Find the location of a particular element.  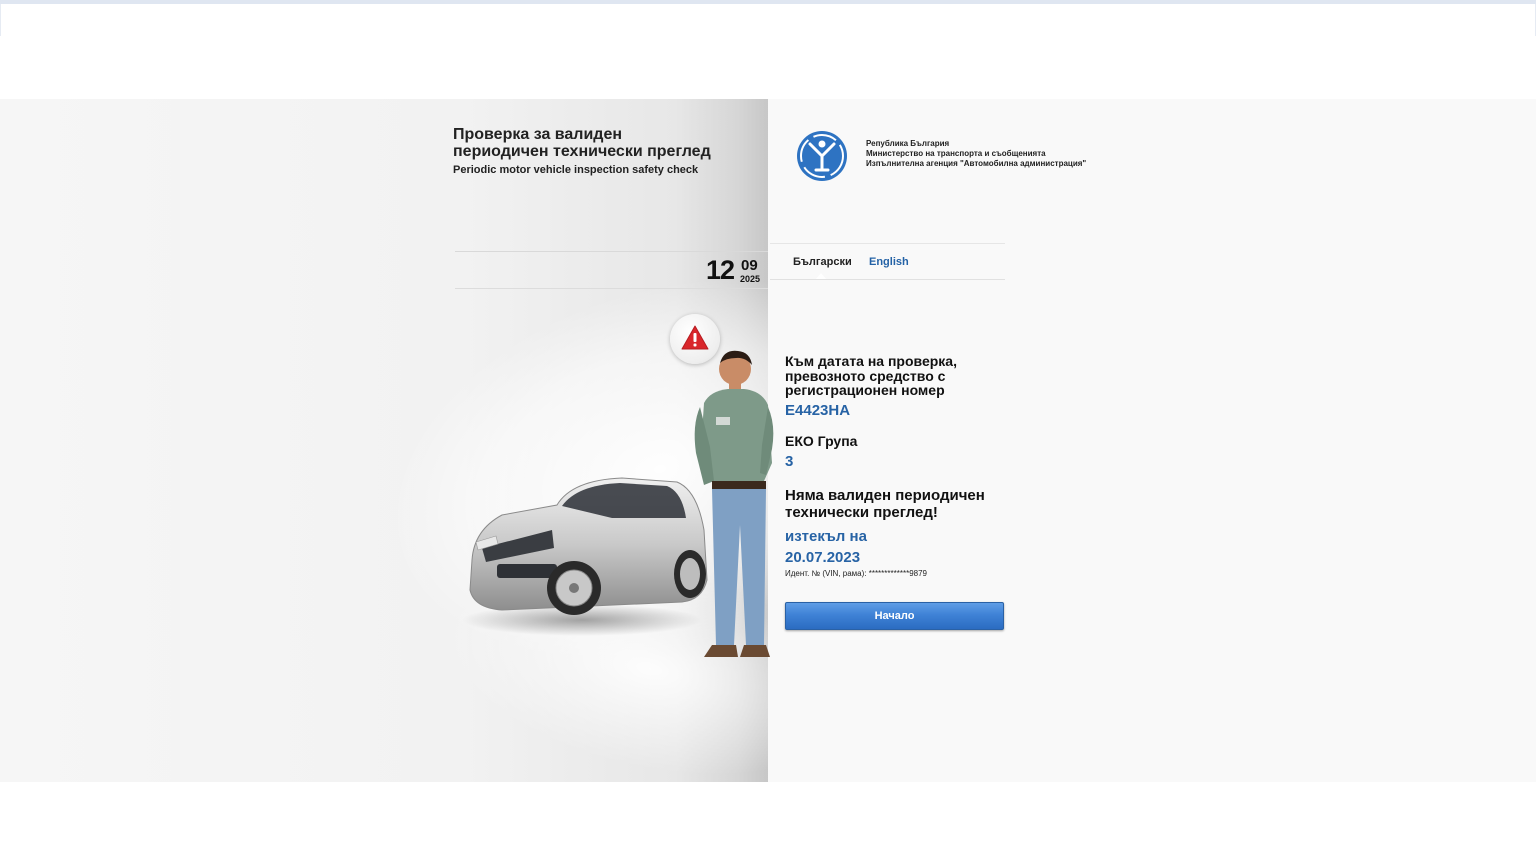

car-illustration is located at coordinates (585, 556).